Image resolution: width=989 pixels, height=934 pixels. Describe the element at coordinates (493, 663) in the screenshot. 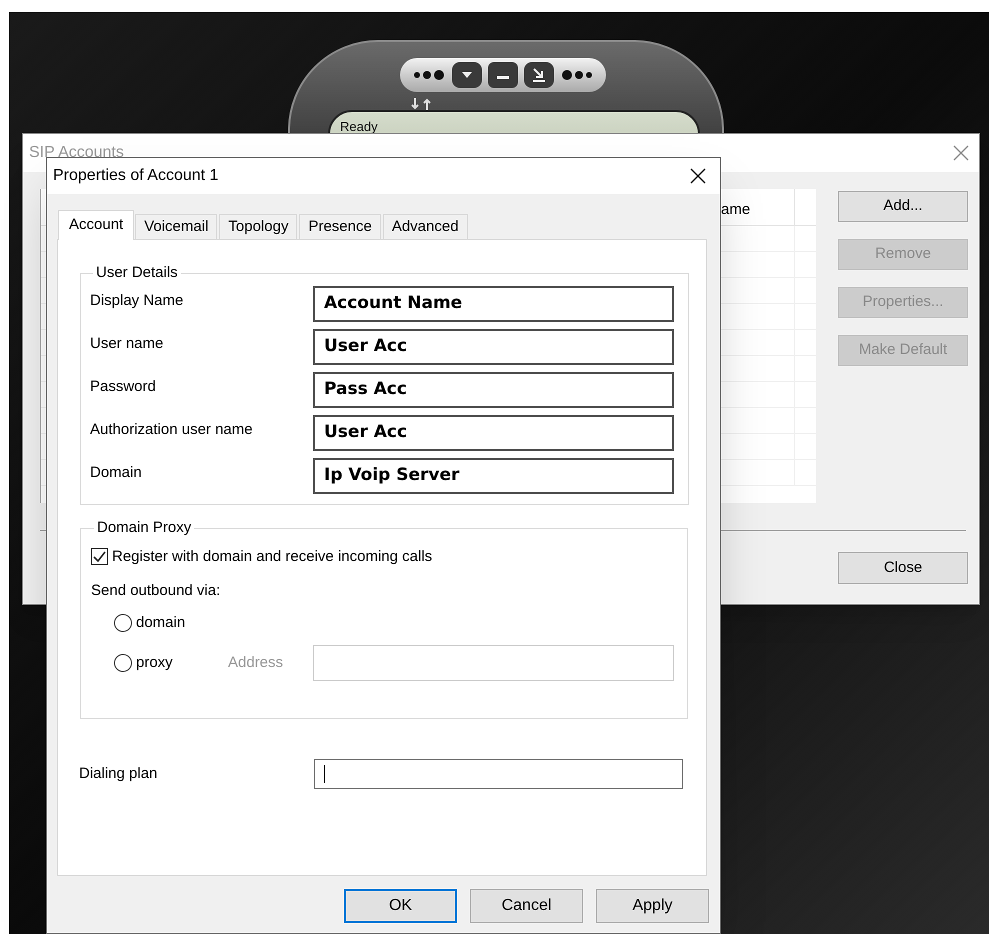

I see `address-field` at that location.